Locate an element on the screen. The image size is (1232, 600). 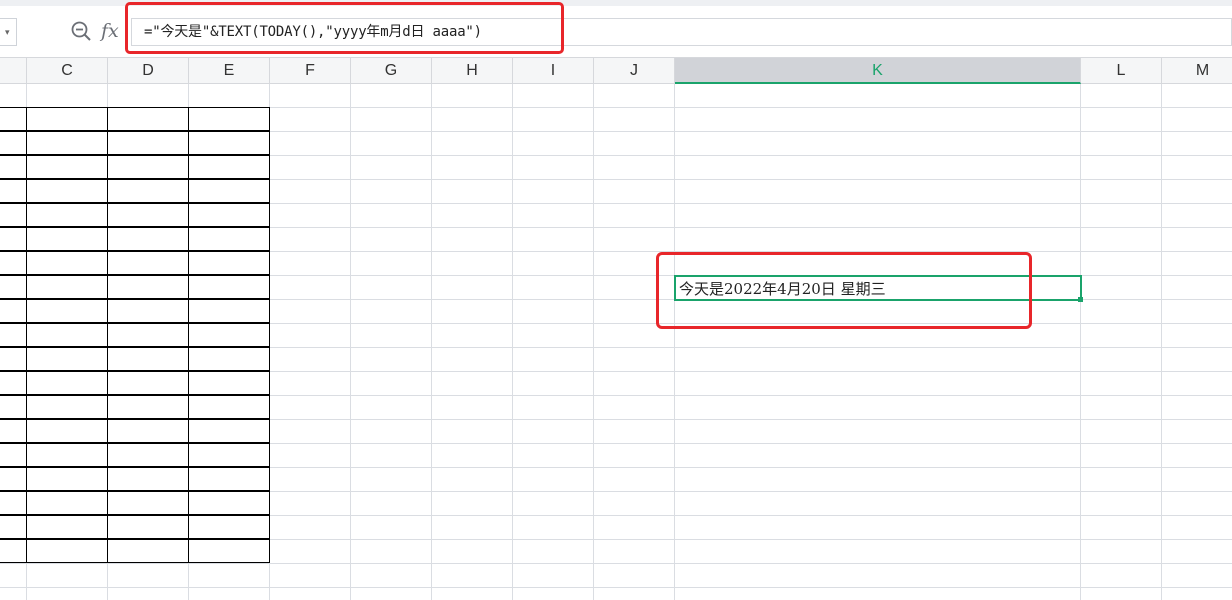
column-header-j: J is located at coordinates (634, 71).